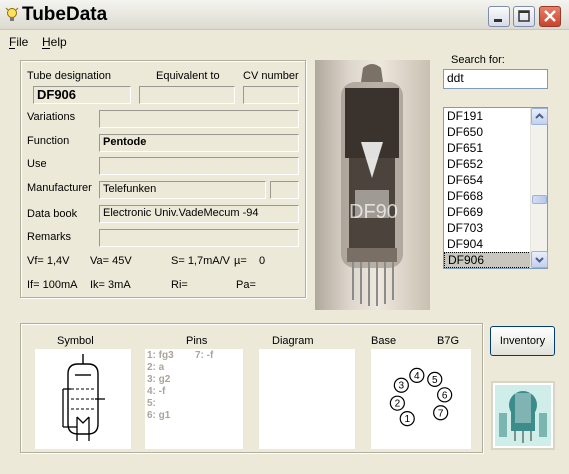 Image resolution: width=569 pixels, height=474 pixels. What do you see at coordinates (46, 48) in the screenshot?
I see `help-mnemonic` at bounding box center [46, 48].